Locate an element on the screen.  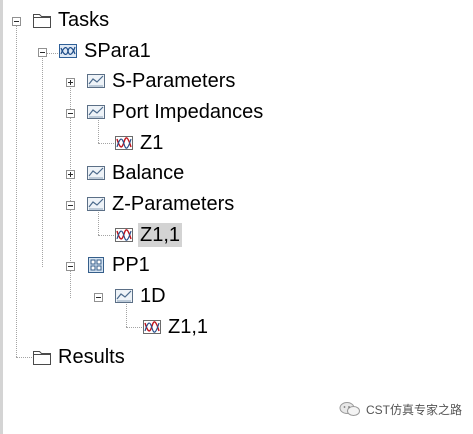
watermark: CST仿真专家之路 is located at coordinates (400, 409).